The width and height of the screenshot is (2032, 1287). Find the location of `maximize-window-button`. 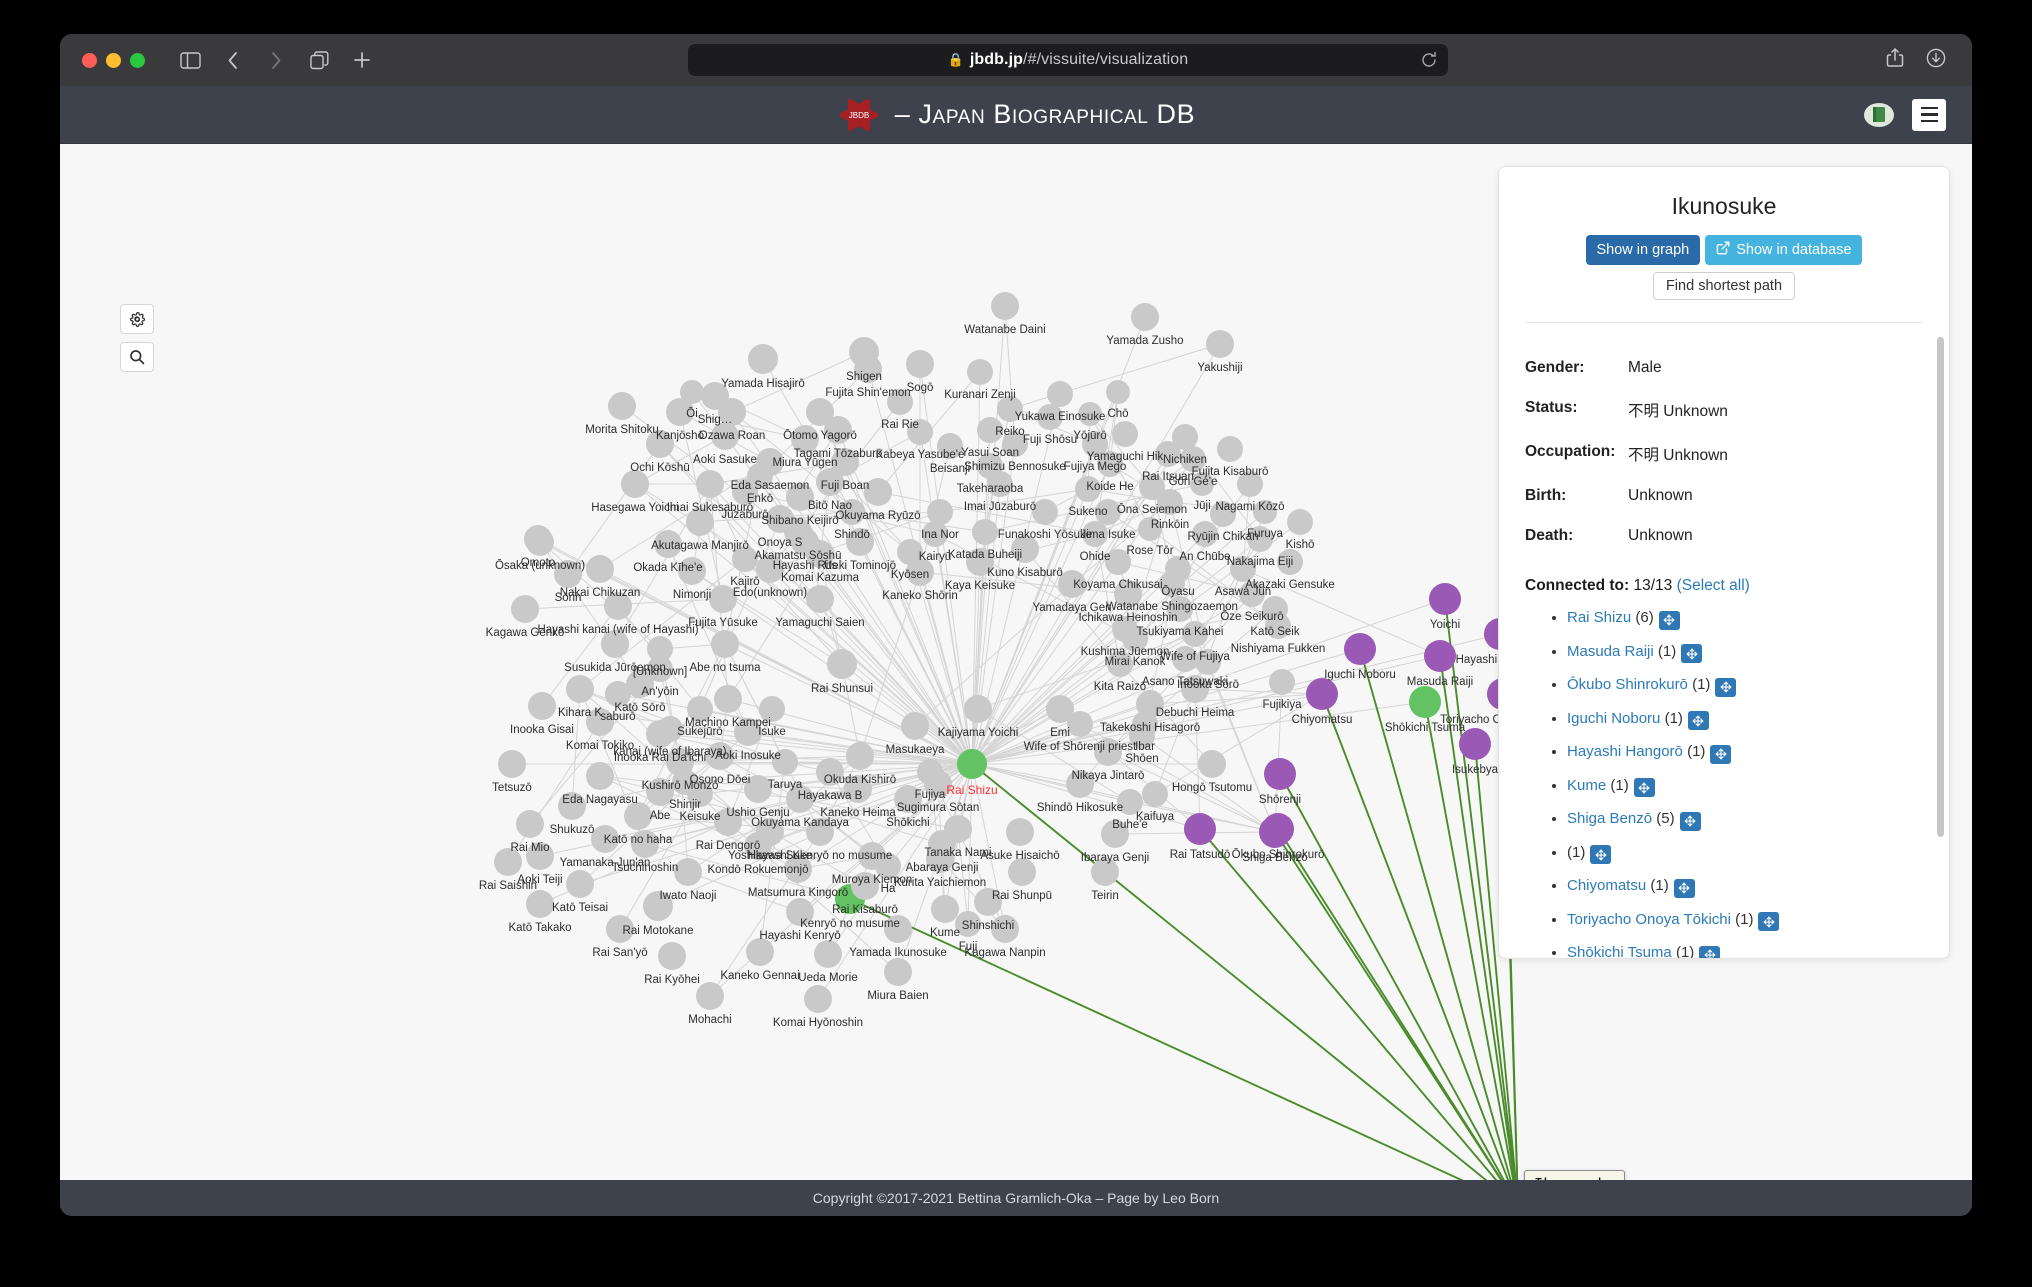

maximize-window-button is located at coordinates (137, 60).